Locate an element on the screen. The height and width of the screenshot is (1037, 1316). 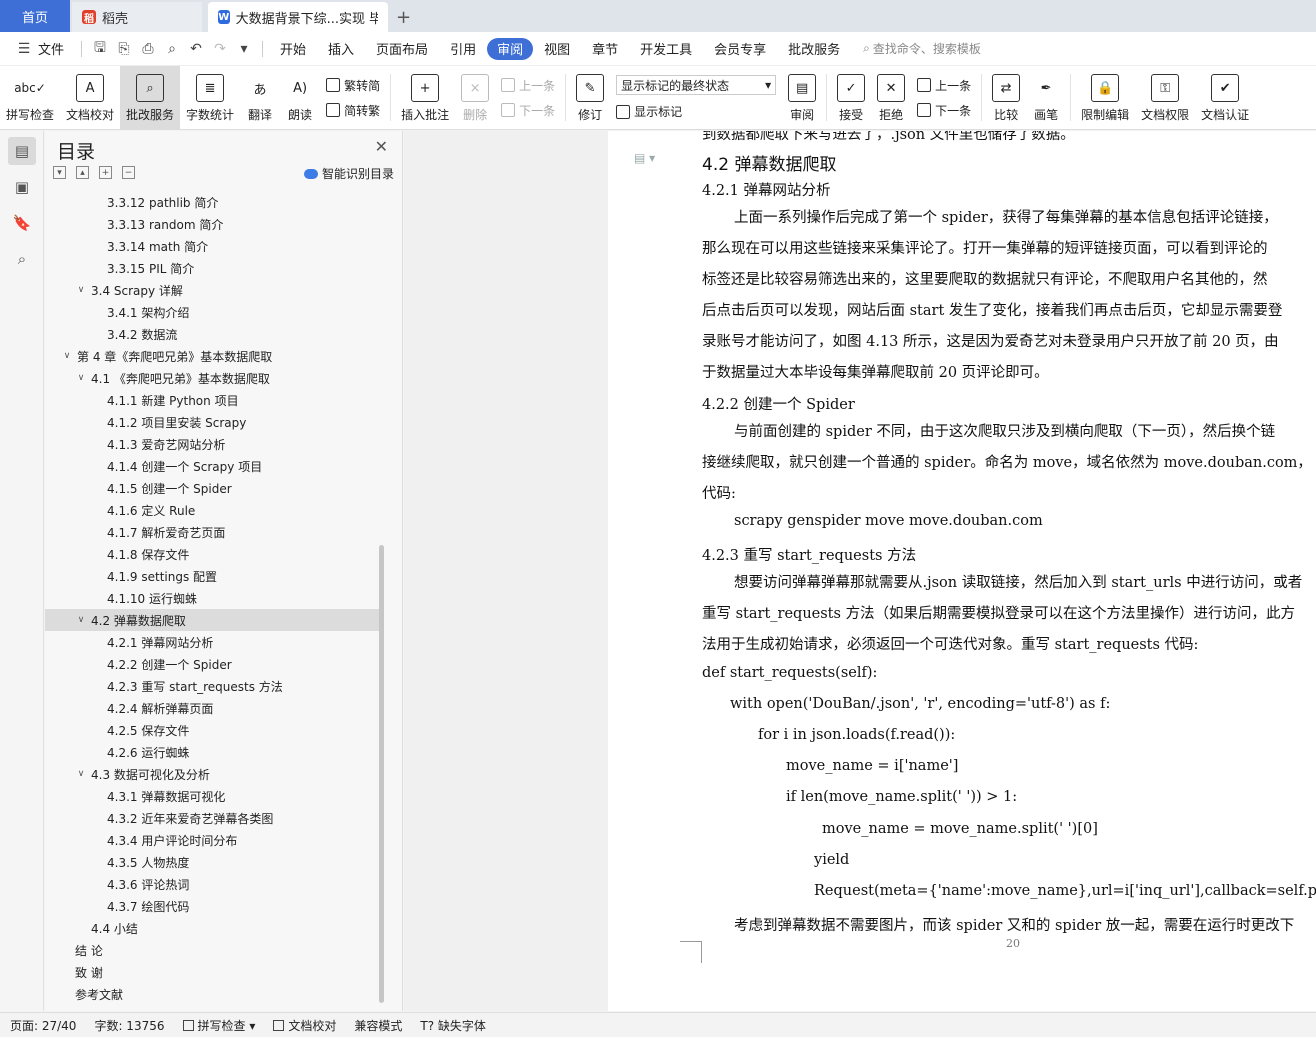
outline-item: 4.3.1 弹幕数据可视化 is located at coordinates (212, 796).